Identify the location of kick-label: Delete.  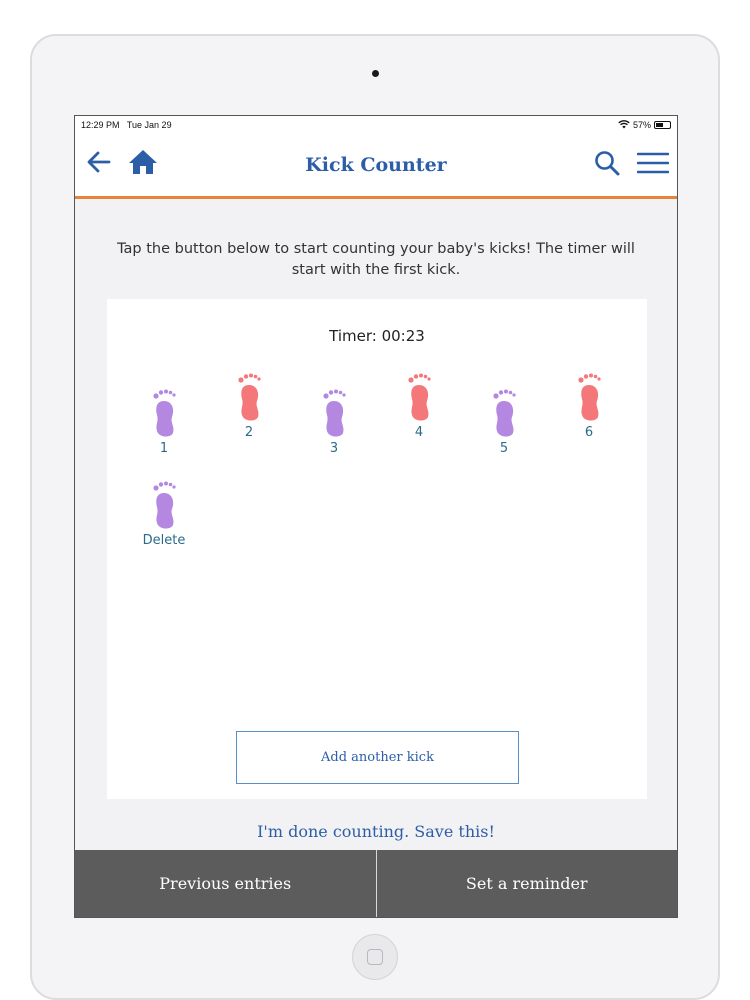
(164, 540).